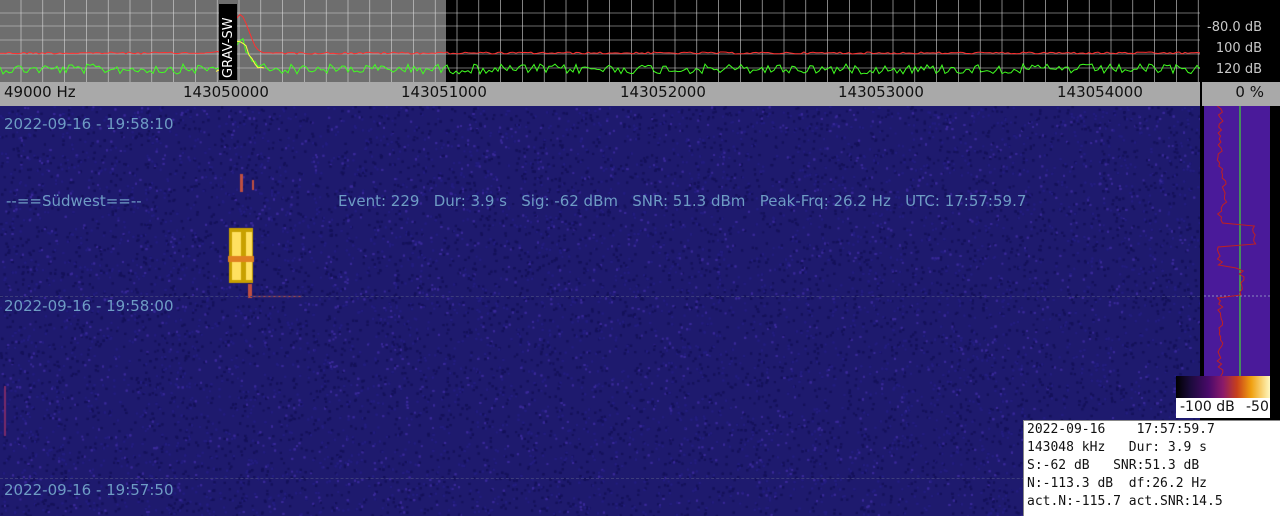 This screenshot has width=1280, height=516. What do you see at coordinates (444, 92) in the screenshot?
I see `freq-label: 143051000` at bounding box center [444, 92].